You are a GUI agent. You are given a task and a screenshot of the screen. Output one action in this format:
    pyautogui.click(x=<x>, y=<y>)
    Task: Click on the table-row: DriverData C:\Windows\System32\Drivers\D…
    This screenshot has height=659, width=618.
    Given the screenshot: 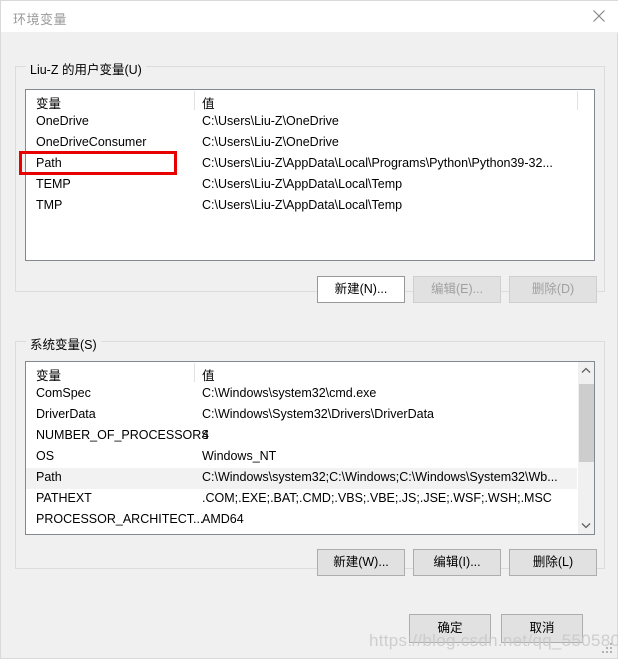 What is the action you would take?
    pyautogui.click(x=310, y=415)
    